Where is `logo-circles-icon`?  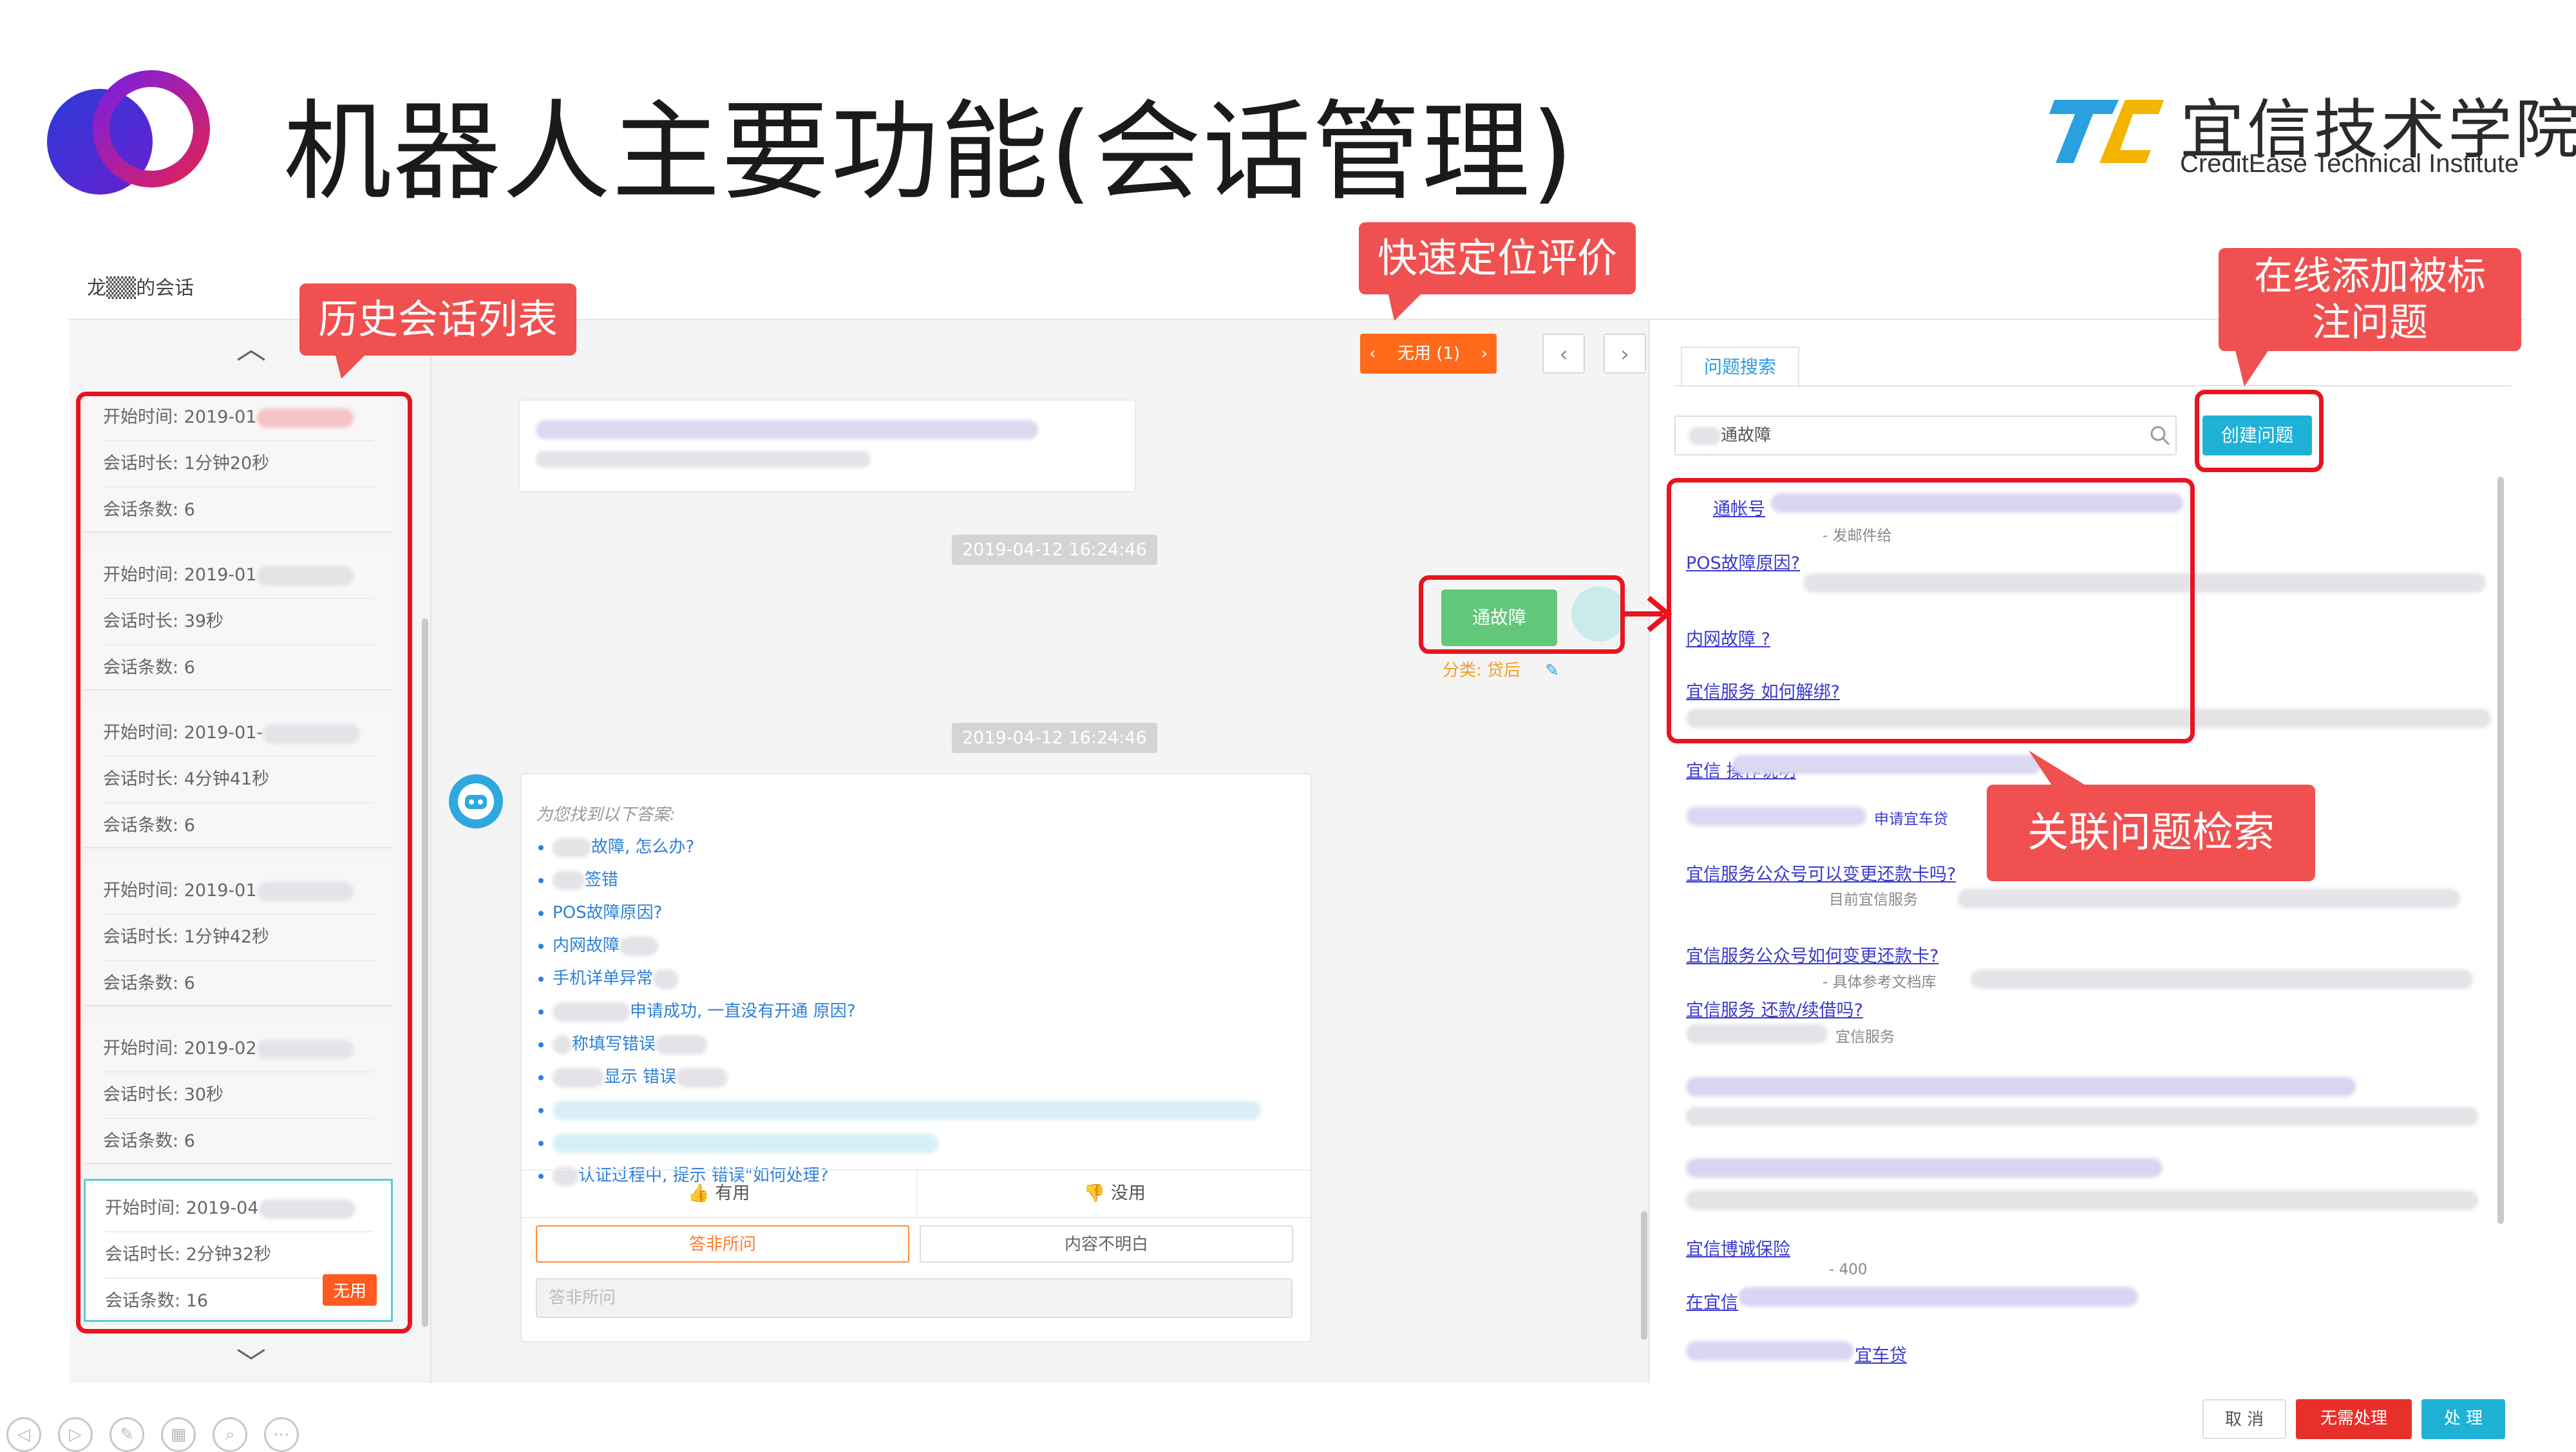 logo-circles-icon is located at coordinates (128, 132).